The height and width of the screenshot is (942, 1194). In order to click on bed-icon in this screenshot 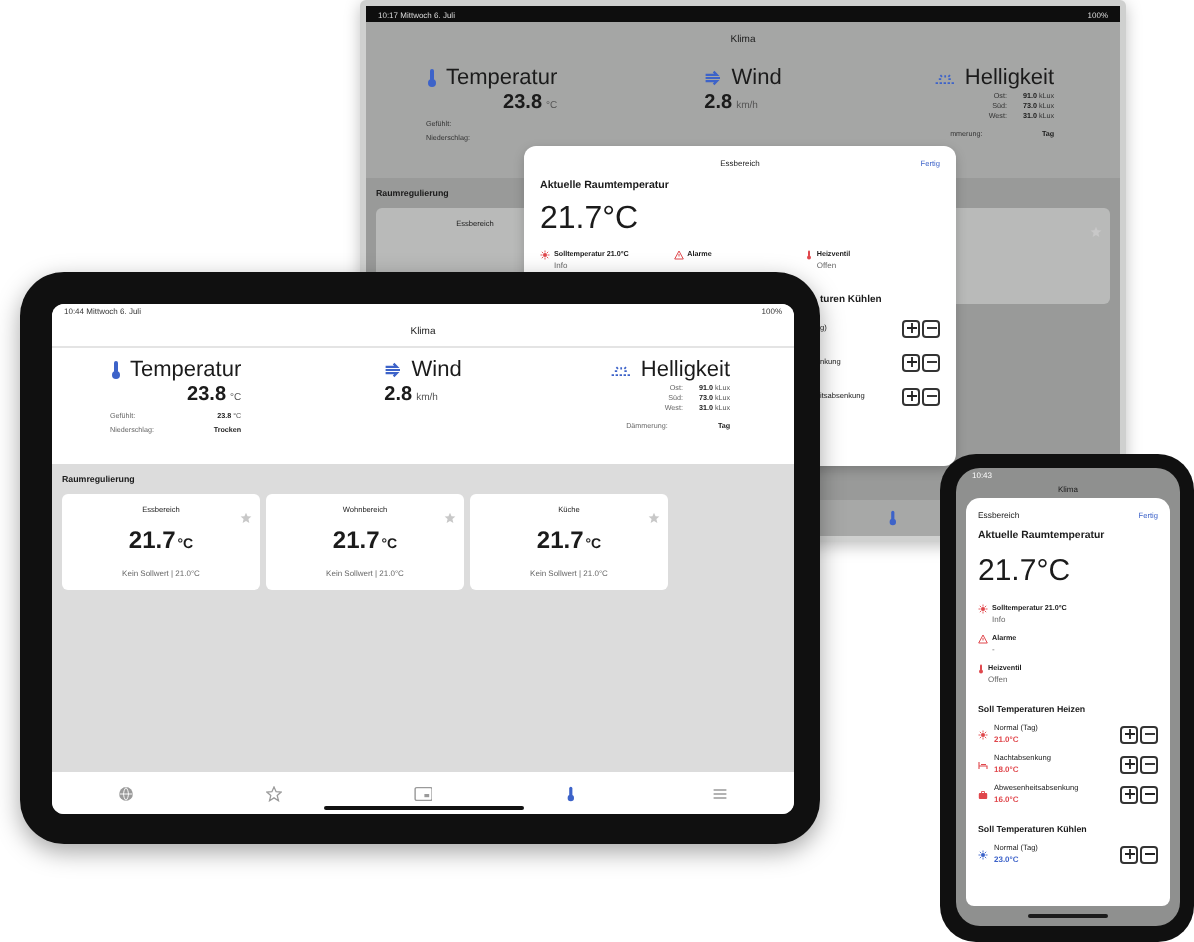, I will do `click(983, 764)`.